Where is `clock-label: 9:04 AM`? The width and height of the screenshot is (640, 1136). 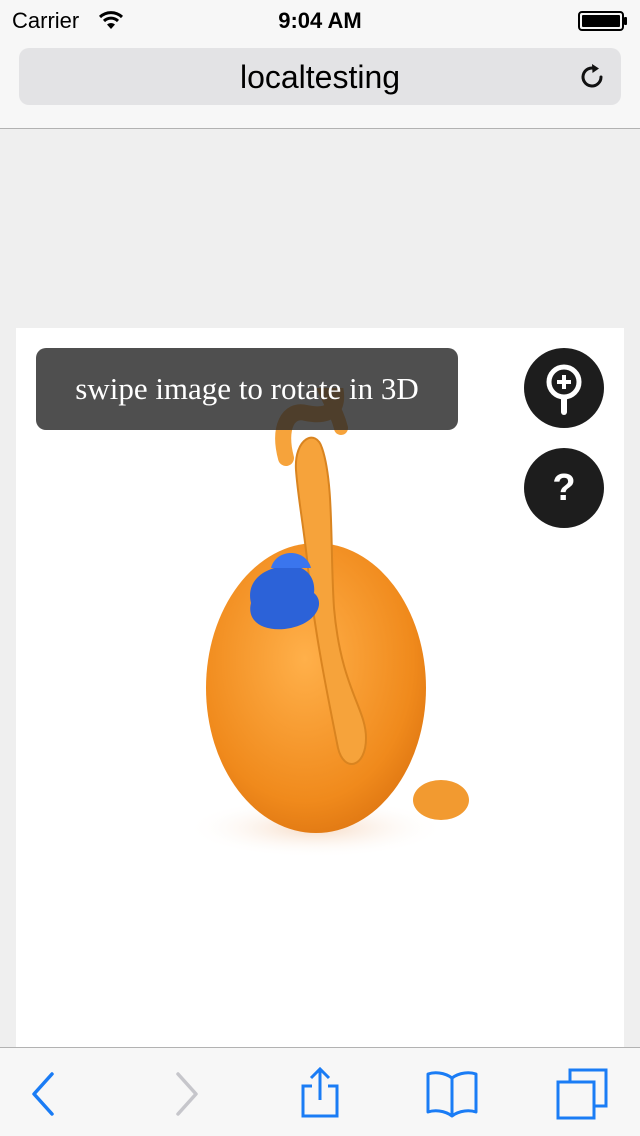 clock-label: 9:04 AM is located at coordinates (320, 20).